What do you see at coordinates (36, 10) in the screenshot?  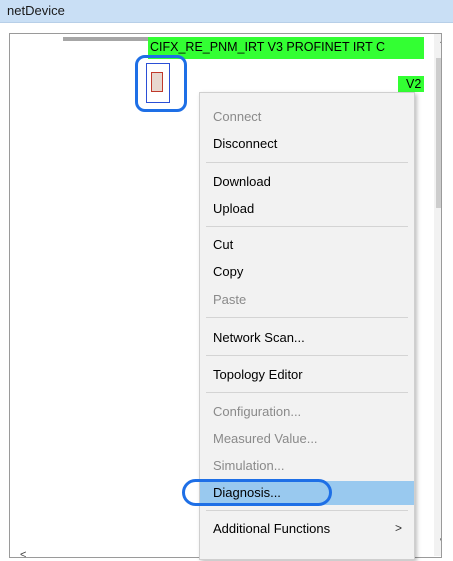 I see `window-title: netDevice` at bounding box center [36, 10].